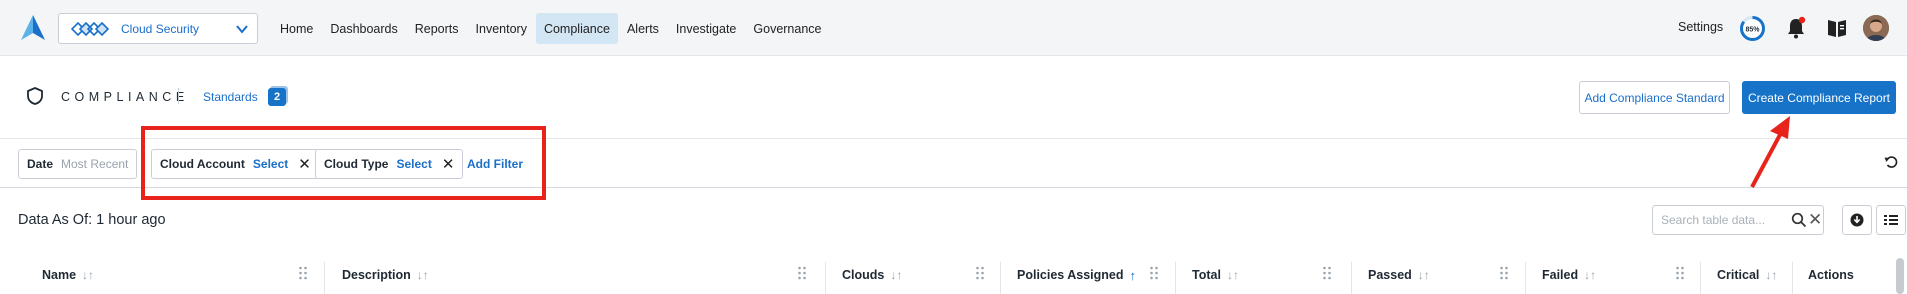  Describe the element at coordinates (242, 29) in the screenshot. I see `chevron-down-icon` at that location.